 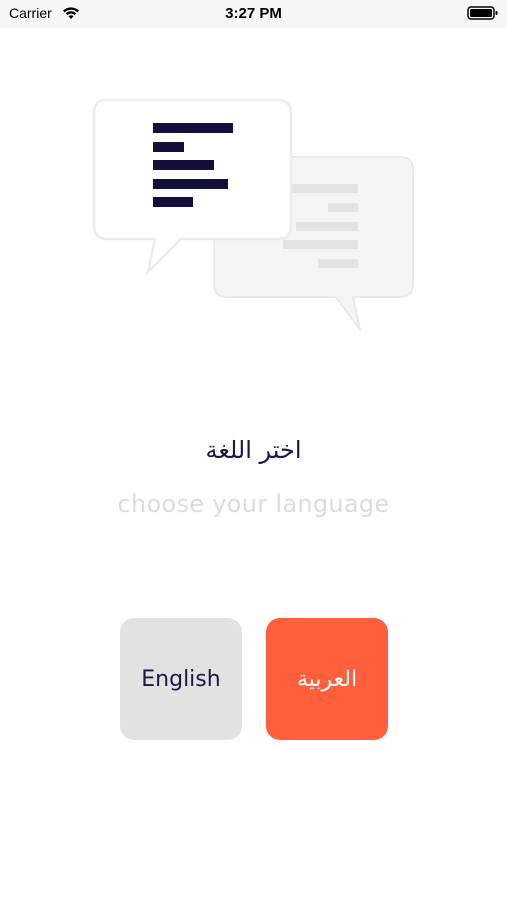 What do you see at coordinates (253, 450) in the screenshot?
I see `page-title: اختر اللغة` at bounding box center [253, 450].